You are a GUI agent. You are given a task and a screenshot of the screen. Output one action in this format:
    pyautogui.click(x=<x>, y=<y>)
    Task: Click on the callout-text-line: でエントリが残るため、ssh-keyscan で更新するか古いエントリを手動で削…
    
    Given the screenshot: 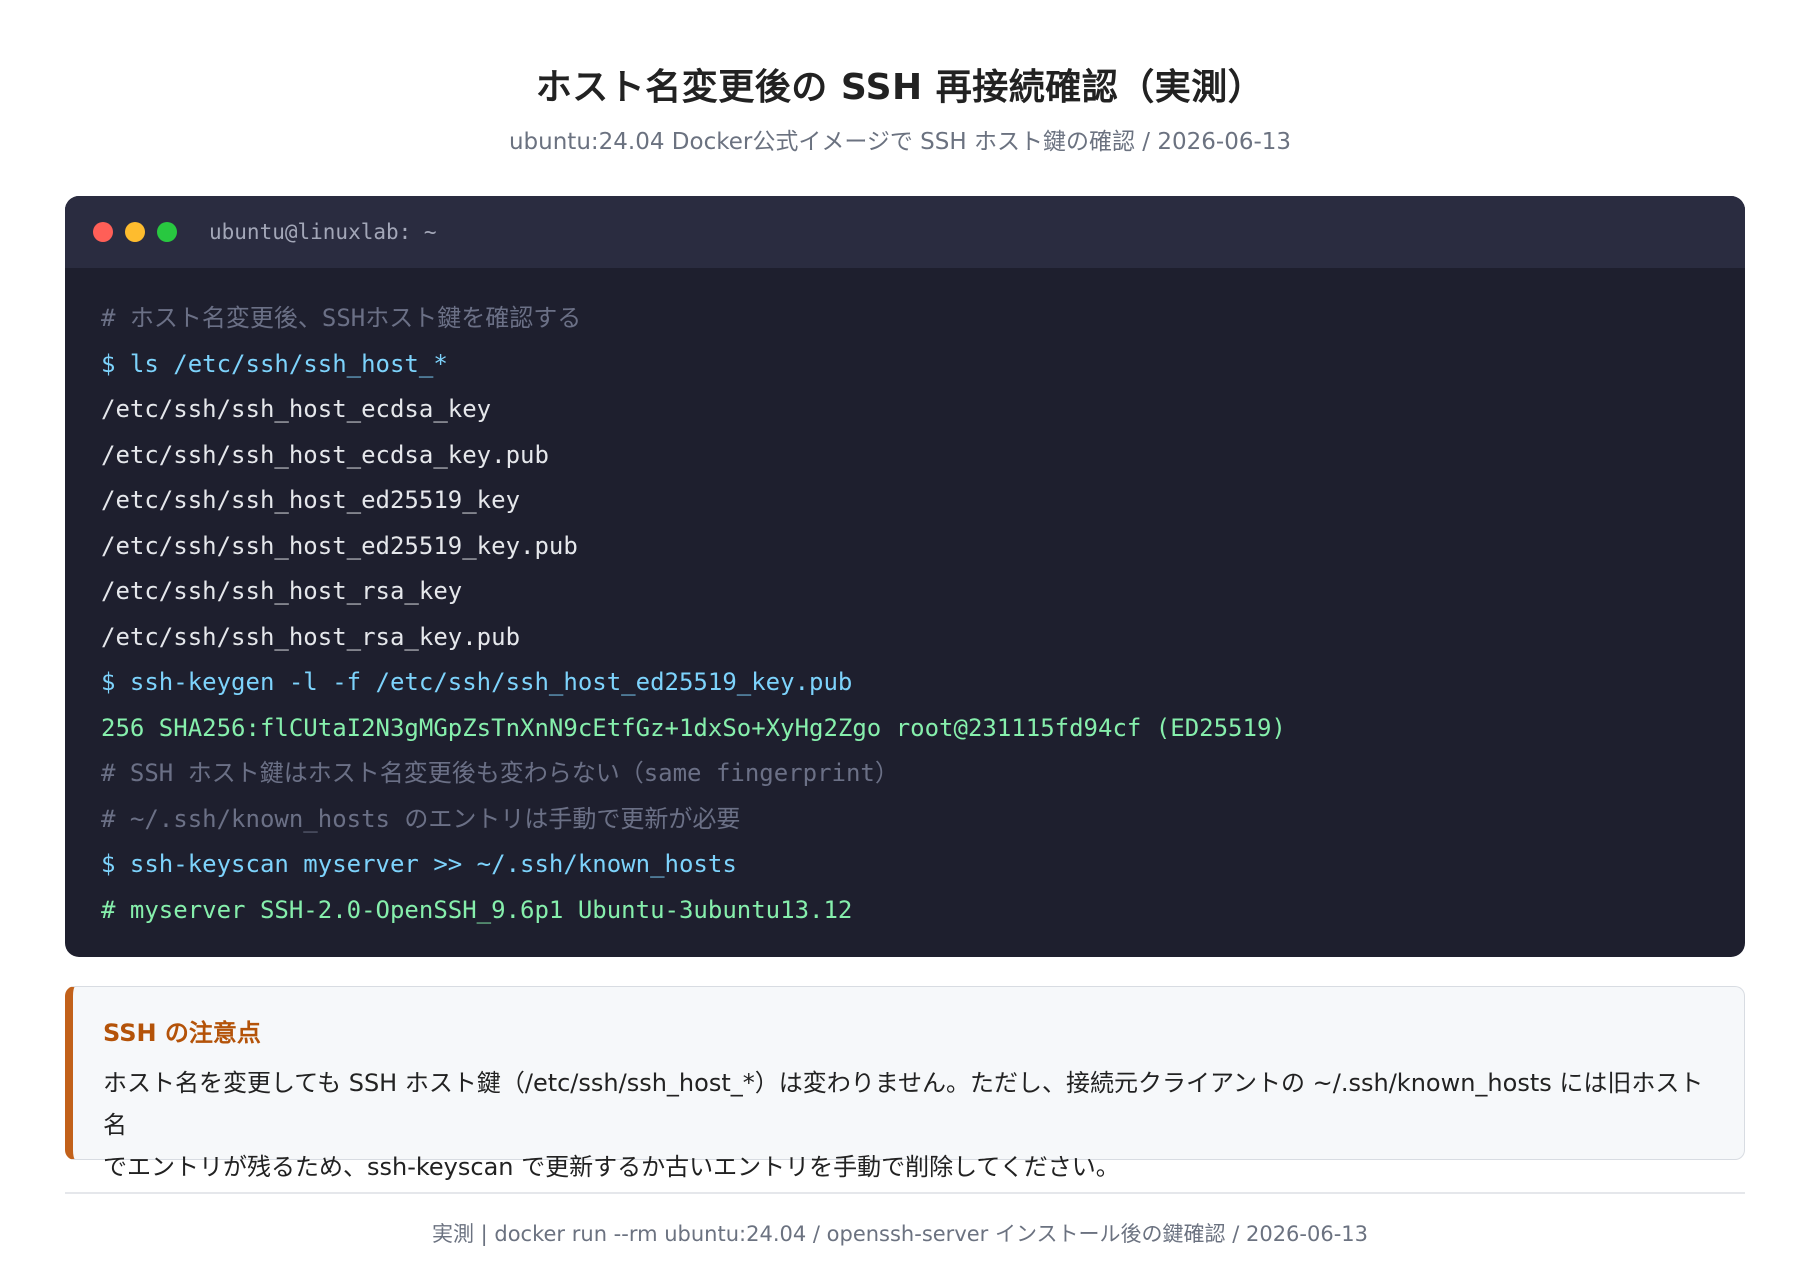 What is the action you would take?
    pyautogui.click(x=611, y=1167)
    